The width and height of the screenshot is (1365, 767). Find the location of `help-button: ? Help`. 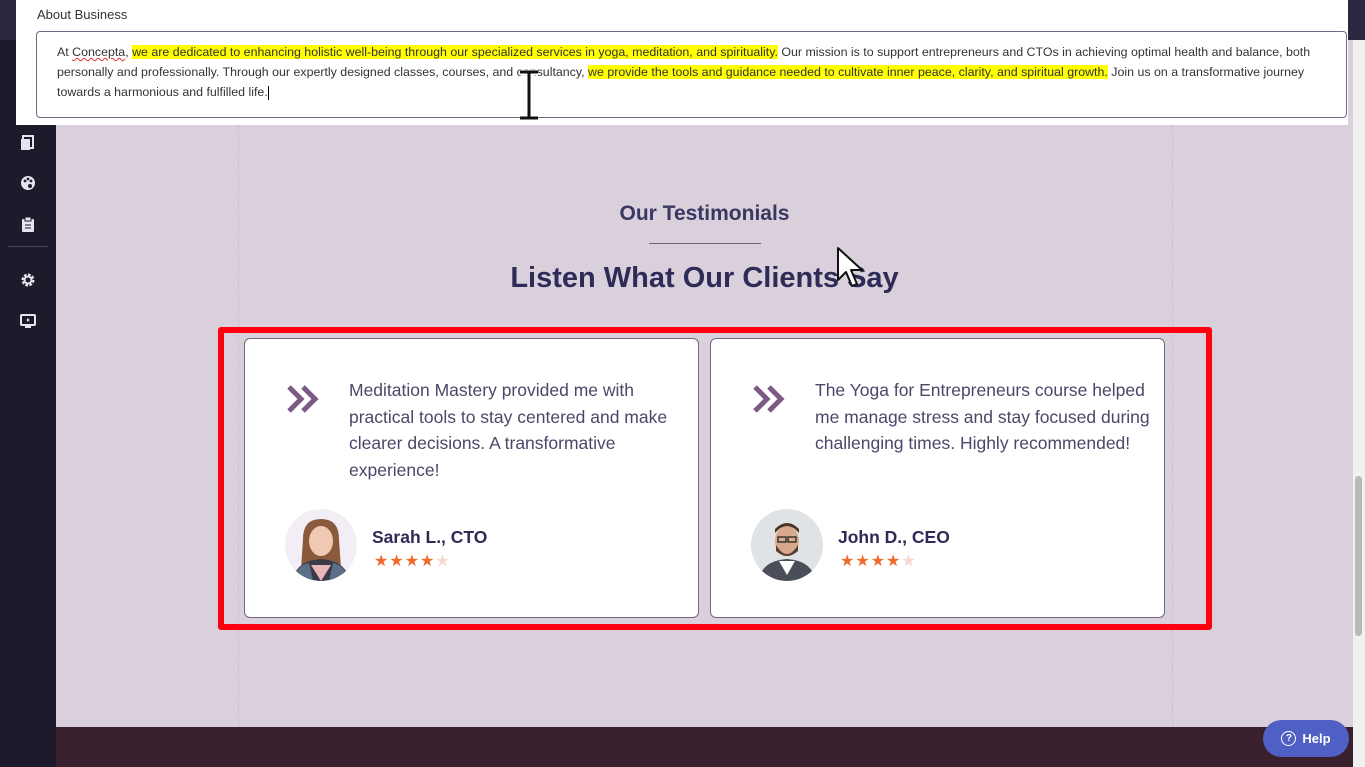

help-button: ? Help is located at coordinates (1306, 738).